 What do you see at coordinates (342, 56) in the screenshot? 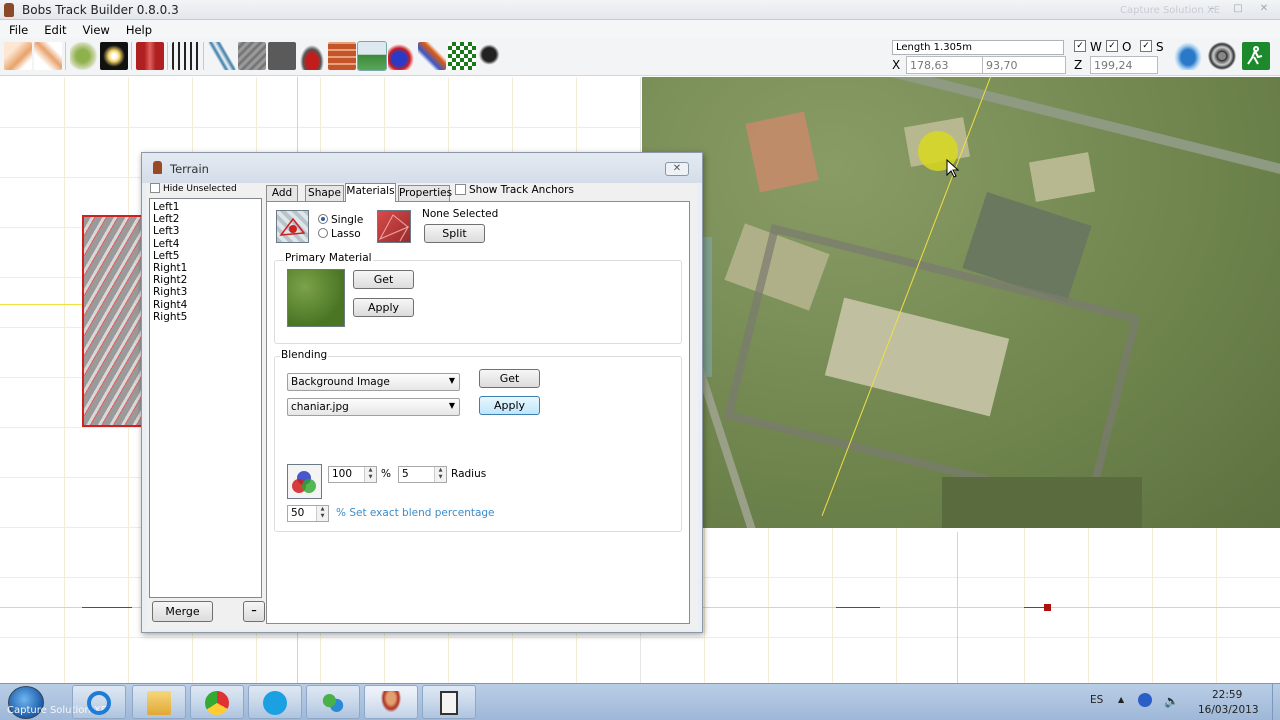
I see `brick-icon` at bounding box center [342, 56].